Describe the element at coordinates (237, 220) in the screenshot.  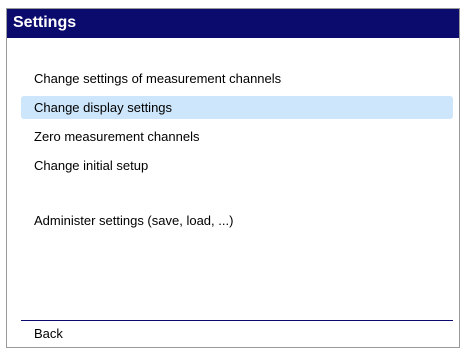
I see `menu-item-administer-settings: Administer settings (save, load, ...)` at that location.